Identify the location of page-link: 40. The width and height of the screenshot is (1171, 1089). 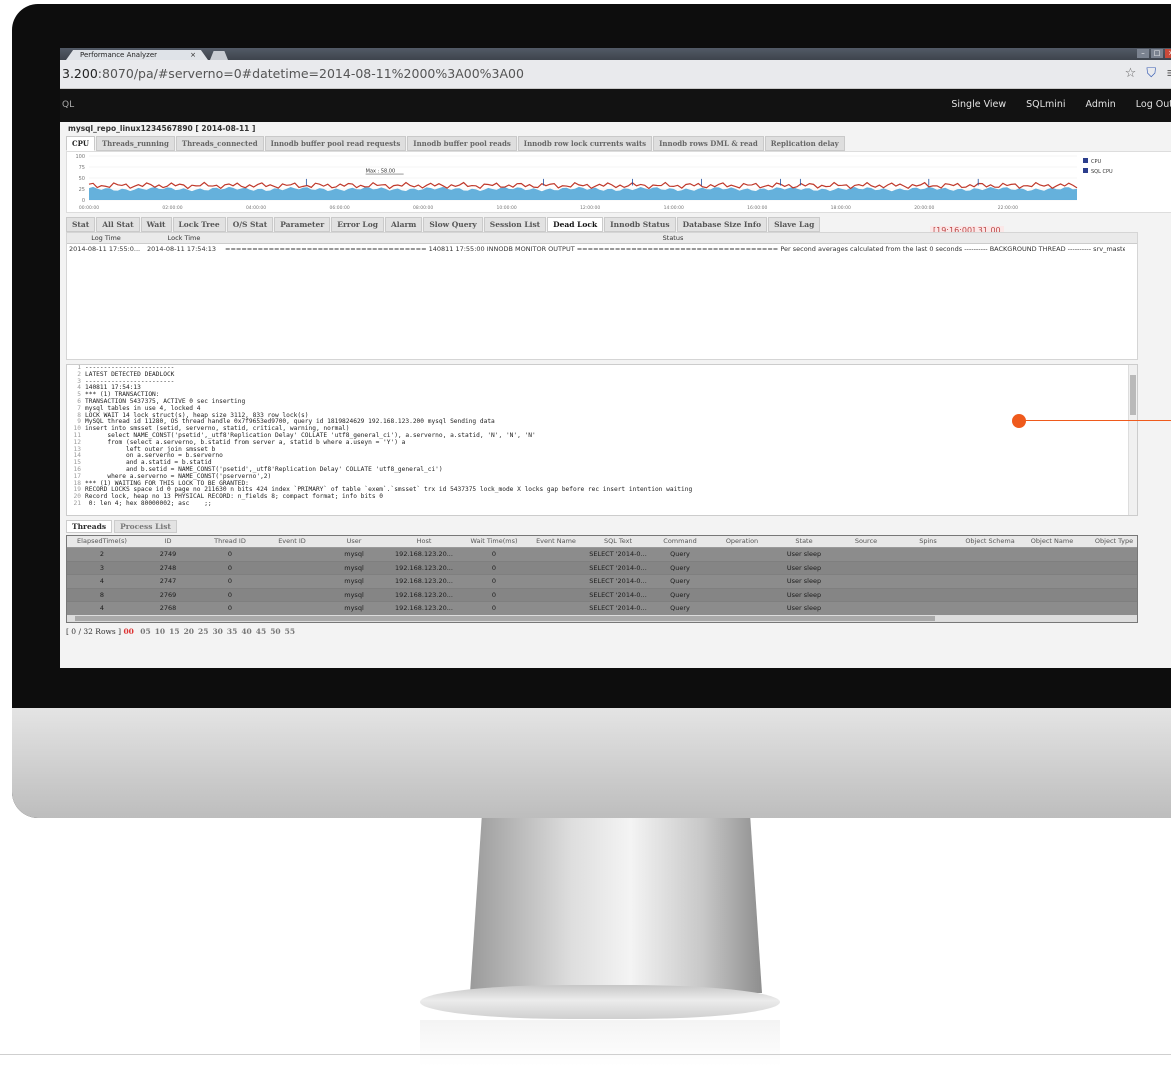
(246, 631).